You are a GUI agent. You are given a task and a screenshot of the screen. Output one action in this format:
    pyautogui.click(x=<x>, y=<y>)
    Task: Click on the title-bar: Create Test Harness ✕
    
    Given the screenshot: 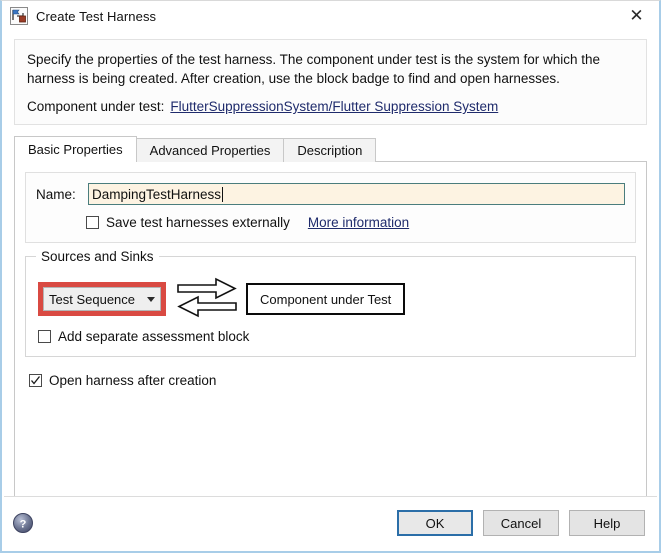 What is the action you would take?
    pyautogui.click(x=330, y=16)
    